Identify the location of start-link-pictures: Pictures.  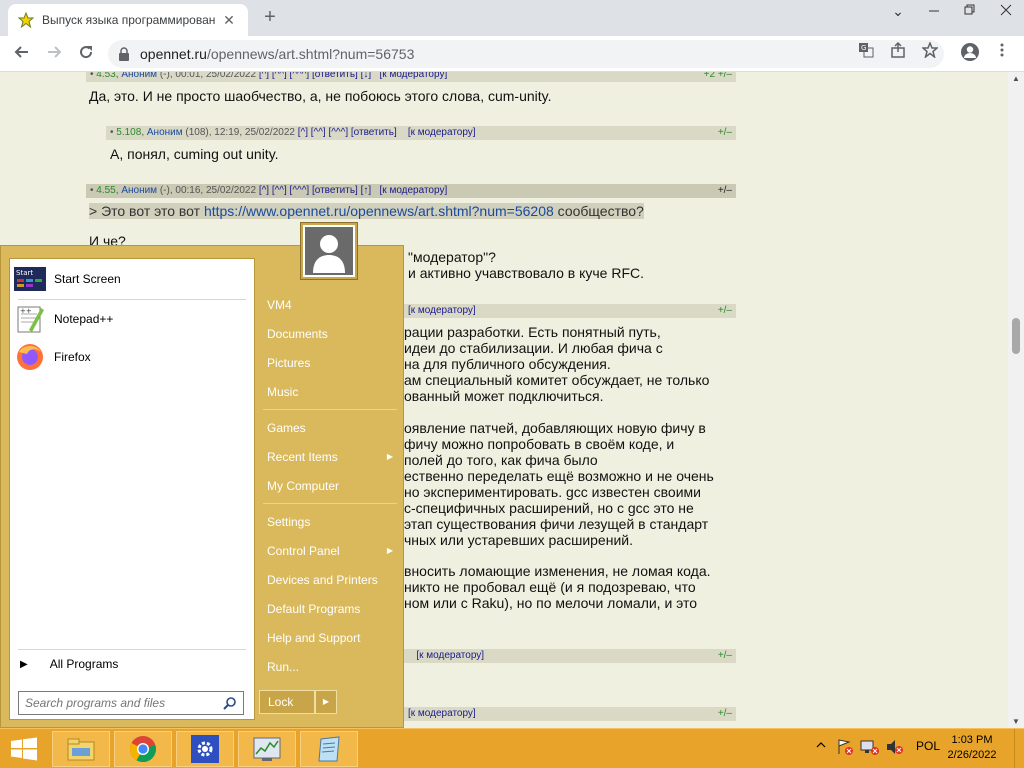
(331, 363).